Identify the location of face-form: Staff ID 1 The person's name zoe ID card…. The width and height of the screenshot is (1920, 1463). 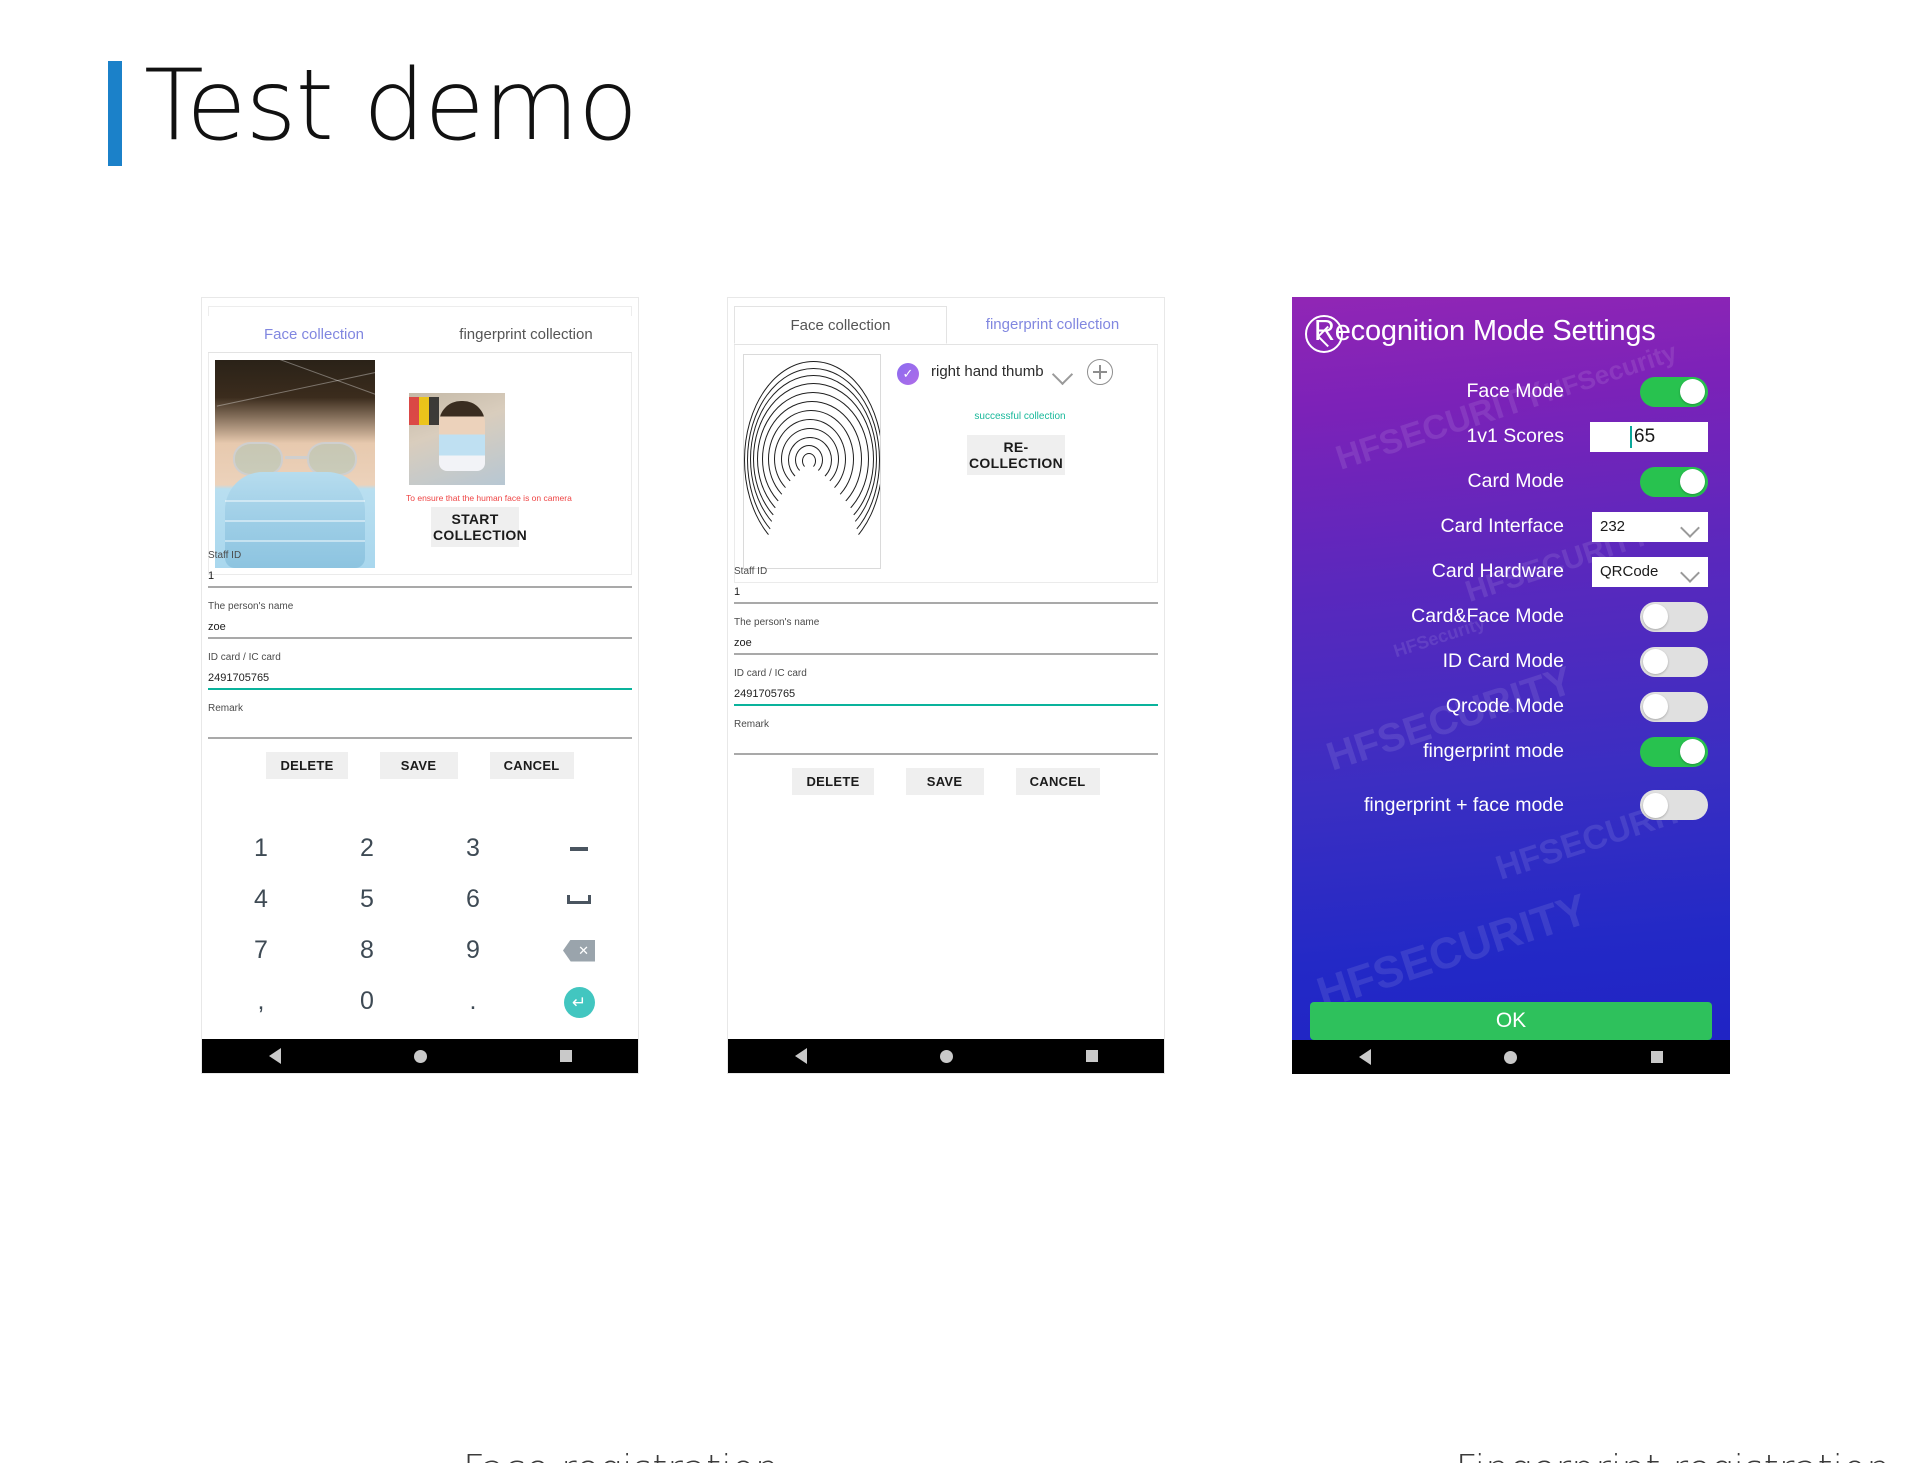
(420, 664).